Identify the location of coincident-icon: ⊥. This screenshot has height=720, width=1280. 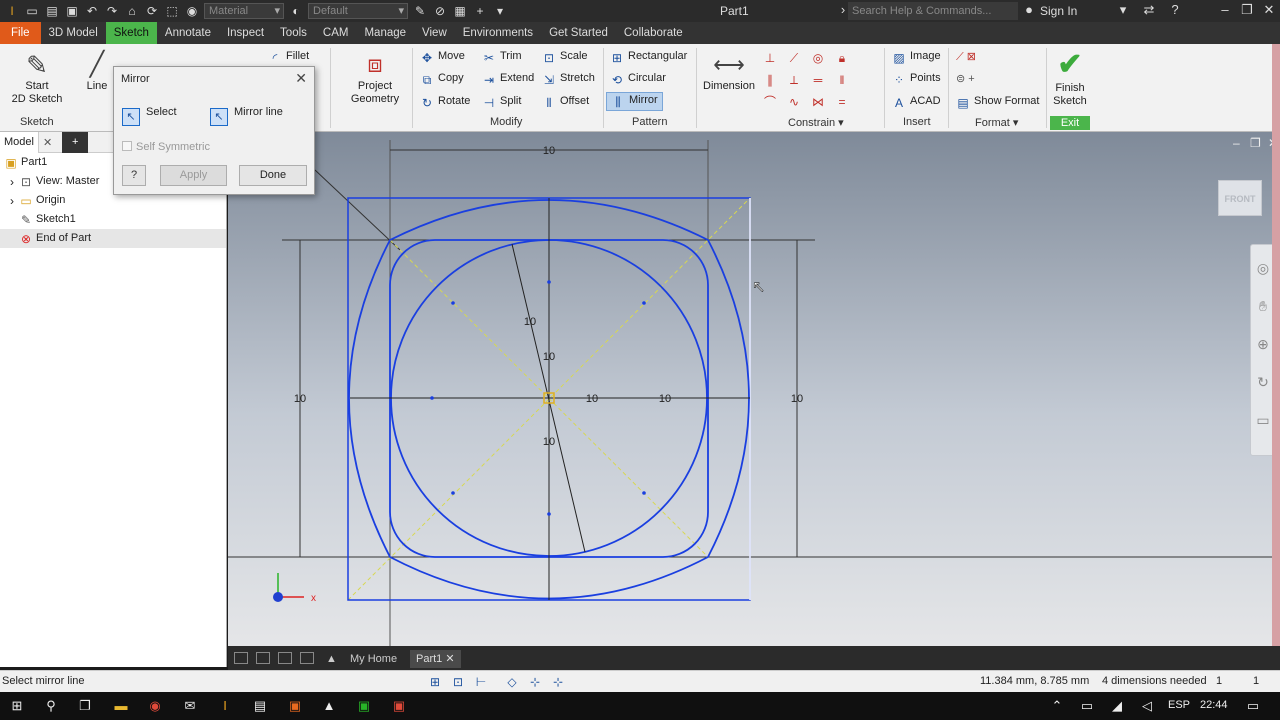
(770, 58).